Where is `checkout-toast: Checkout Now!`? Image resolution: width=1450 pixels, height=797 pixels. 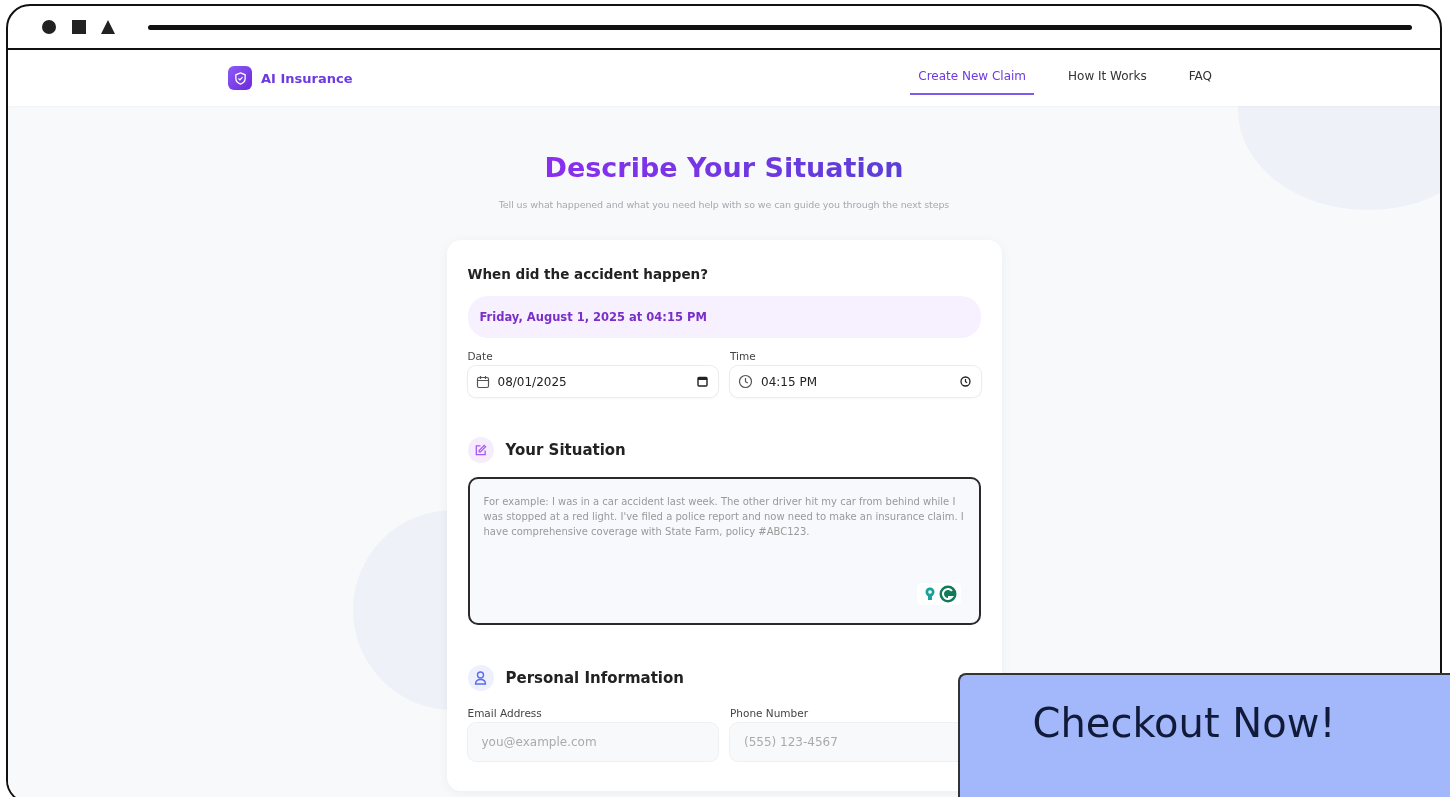 checkout-toast: Checkout Now! is located at coordinates (1204, 735).